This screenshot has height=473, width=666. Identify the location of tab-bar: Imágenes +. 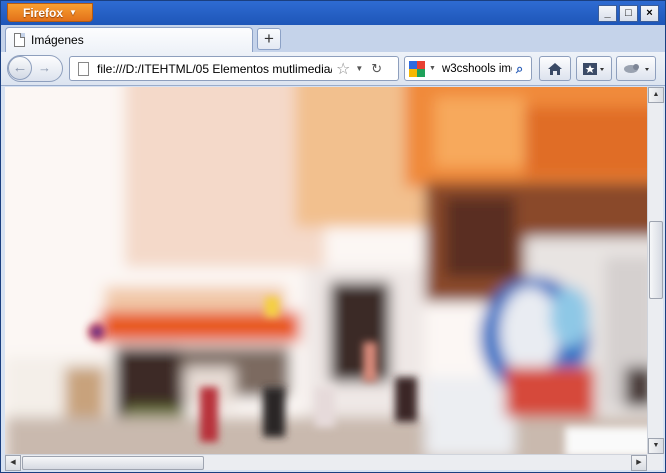
(333, 38).